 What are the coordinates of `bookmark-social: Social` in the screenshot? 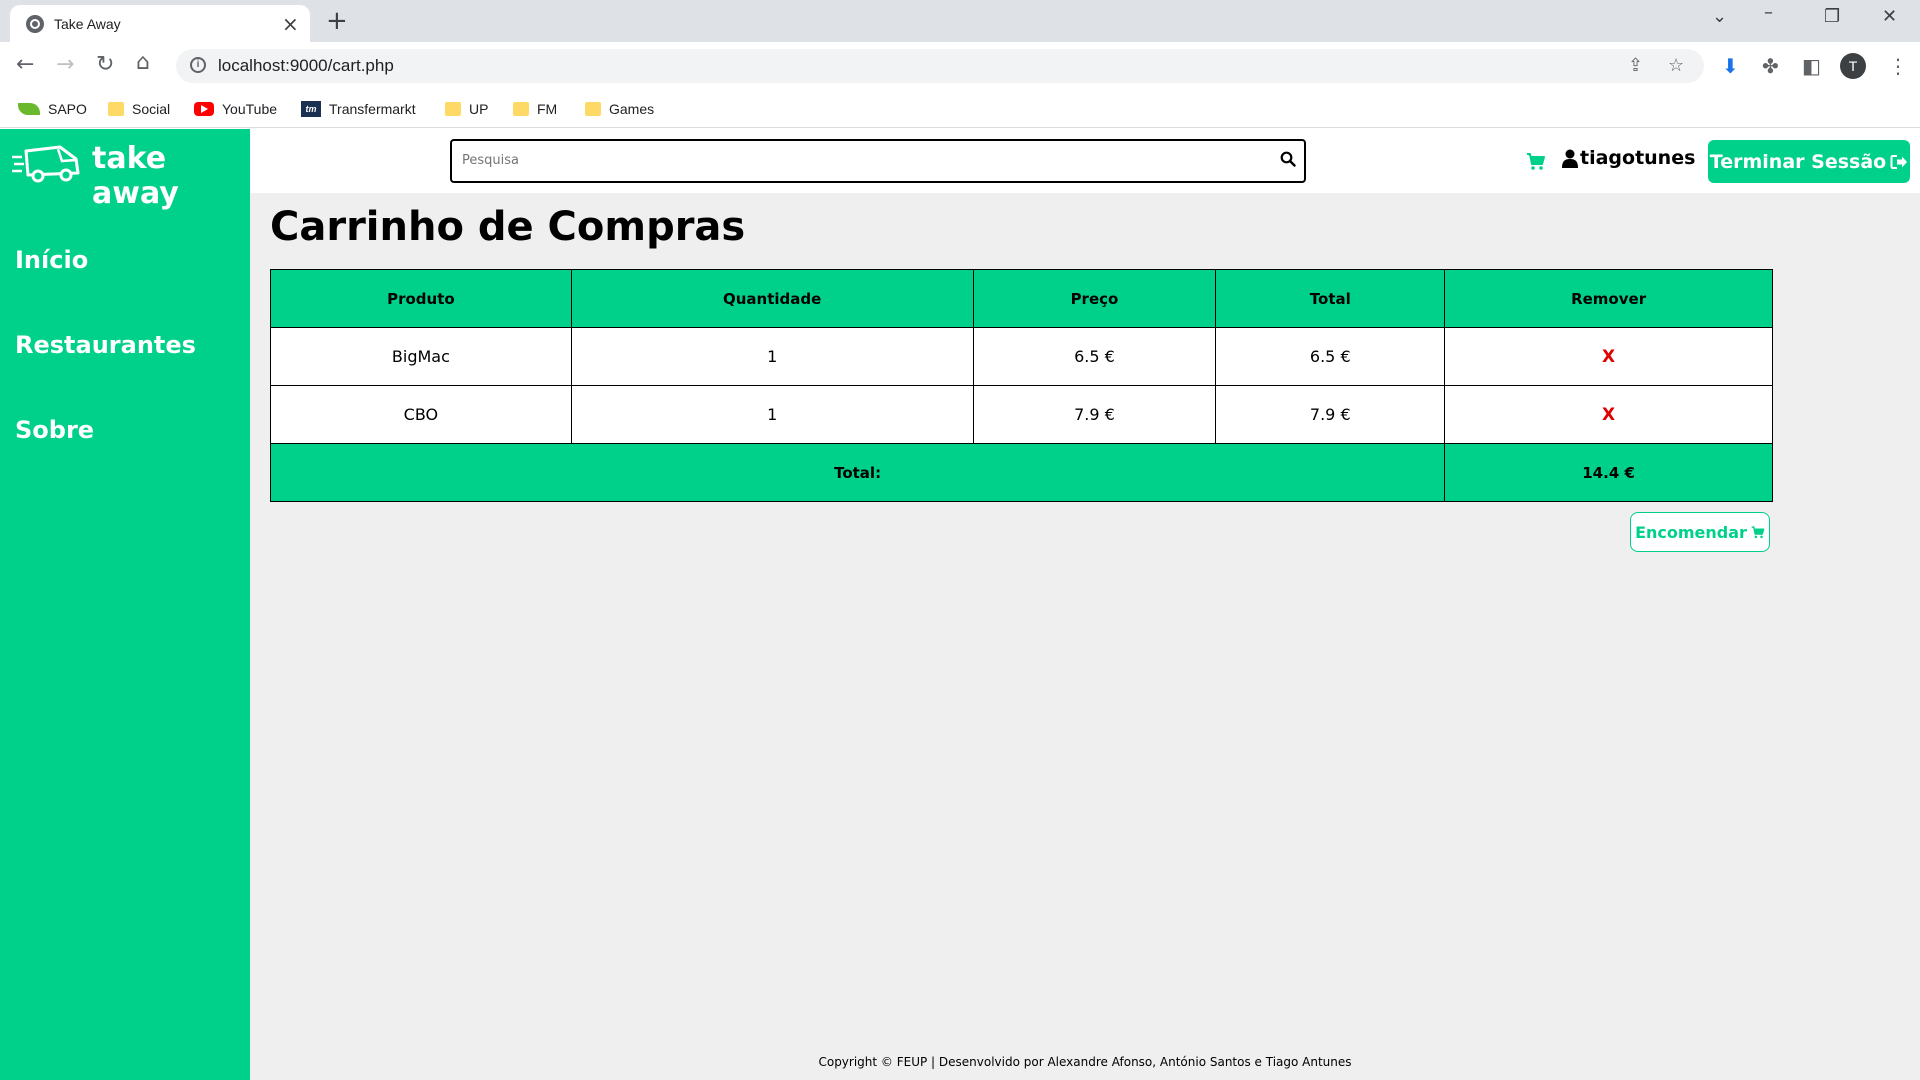 It's located at (139, 109).